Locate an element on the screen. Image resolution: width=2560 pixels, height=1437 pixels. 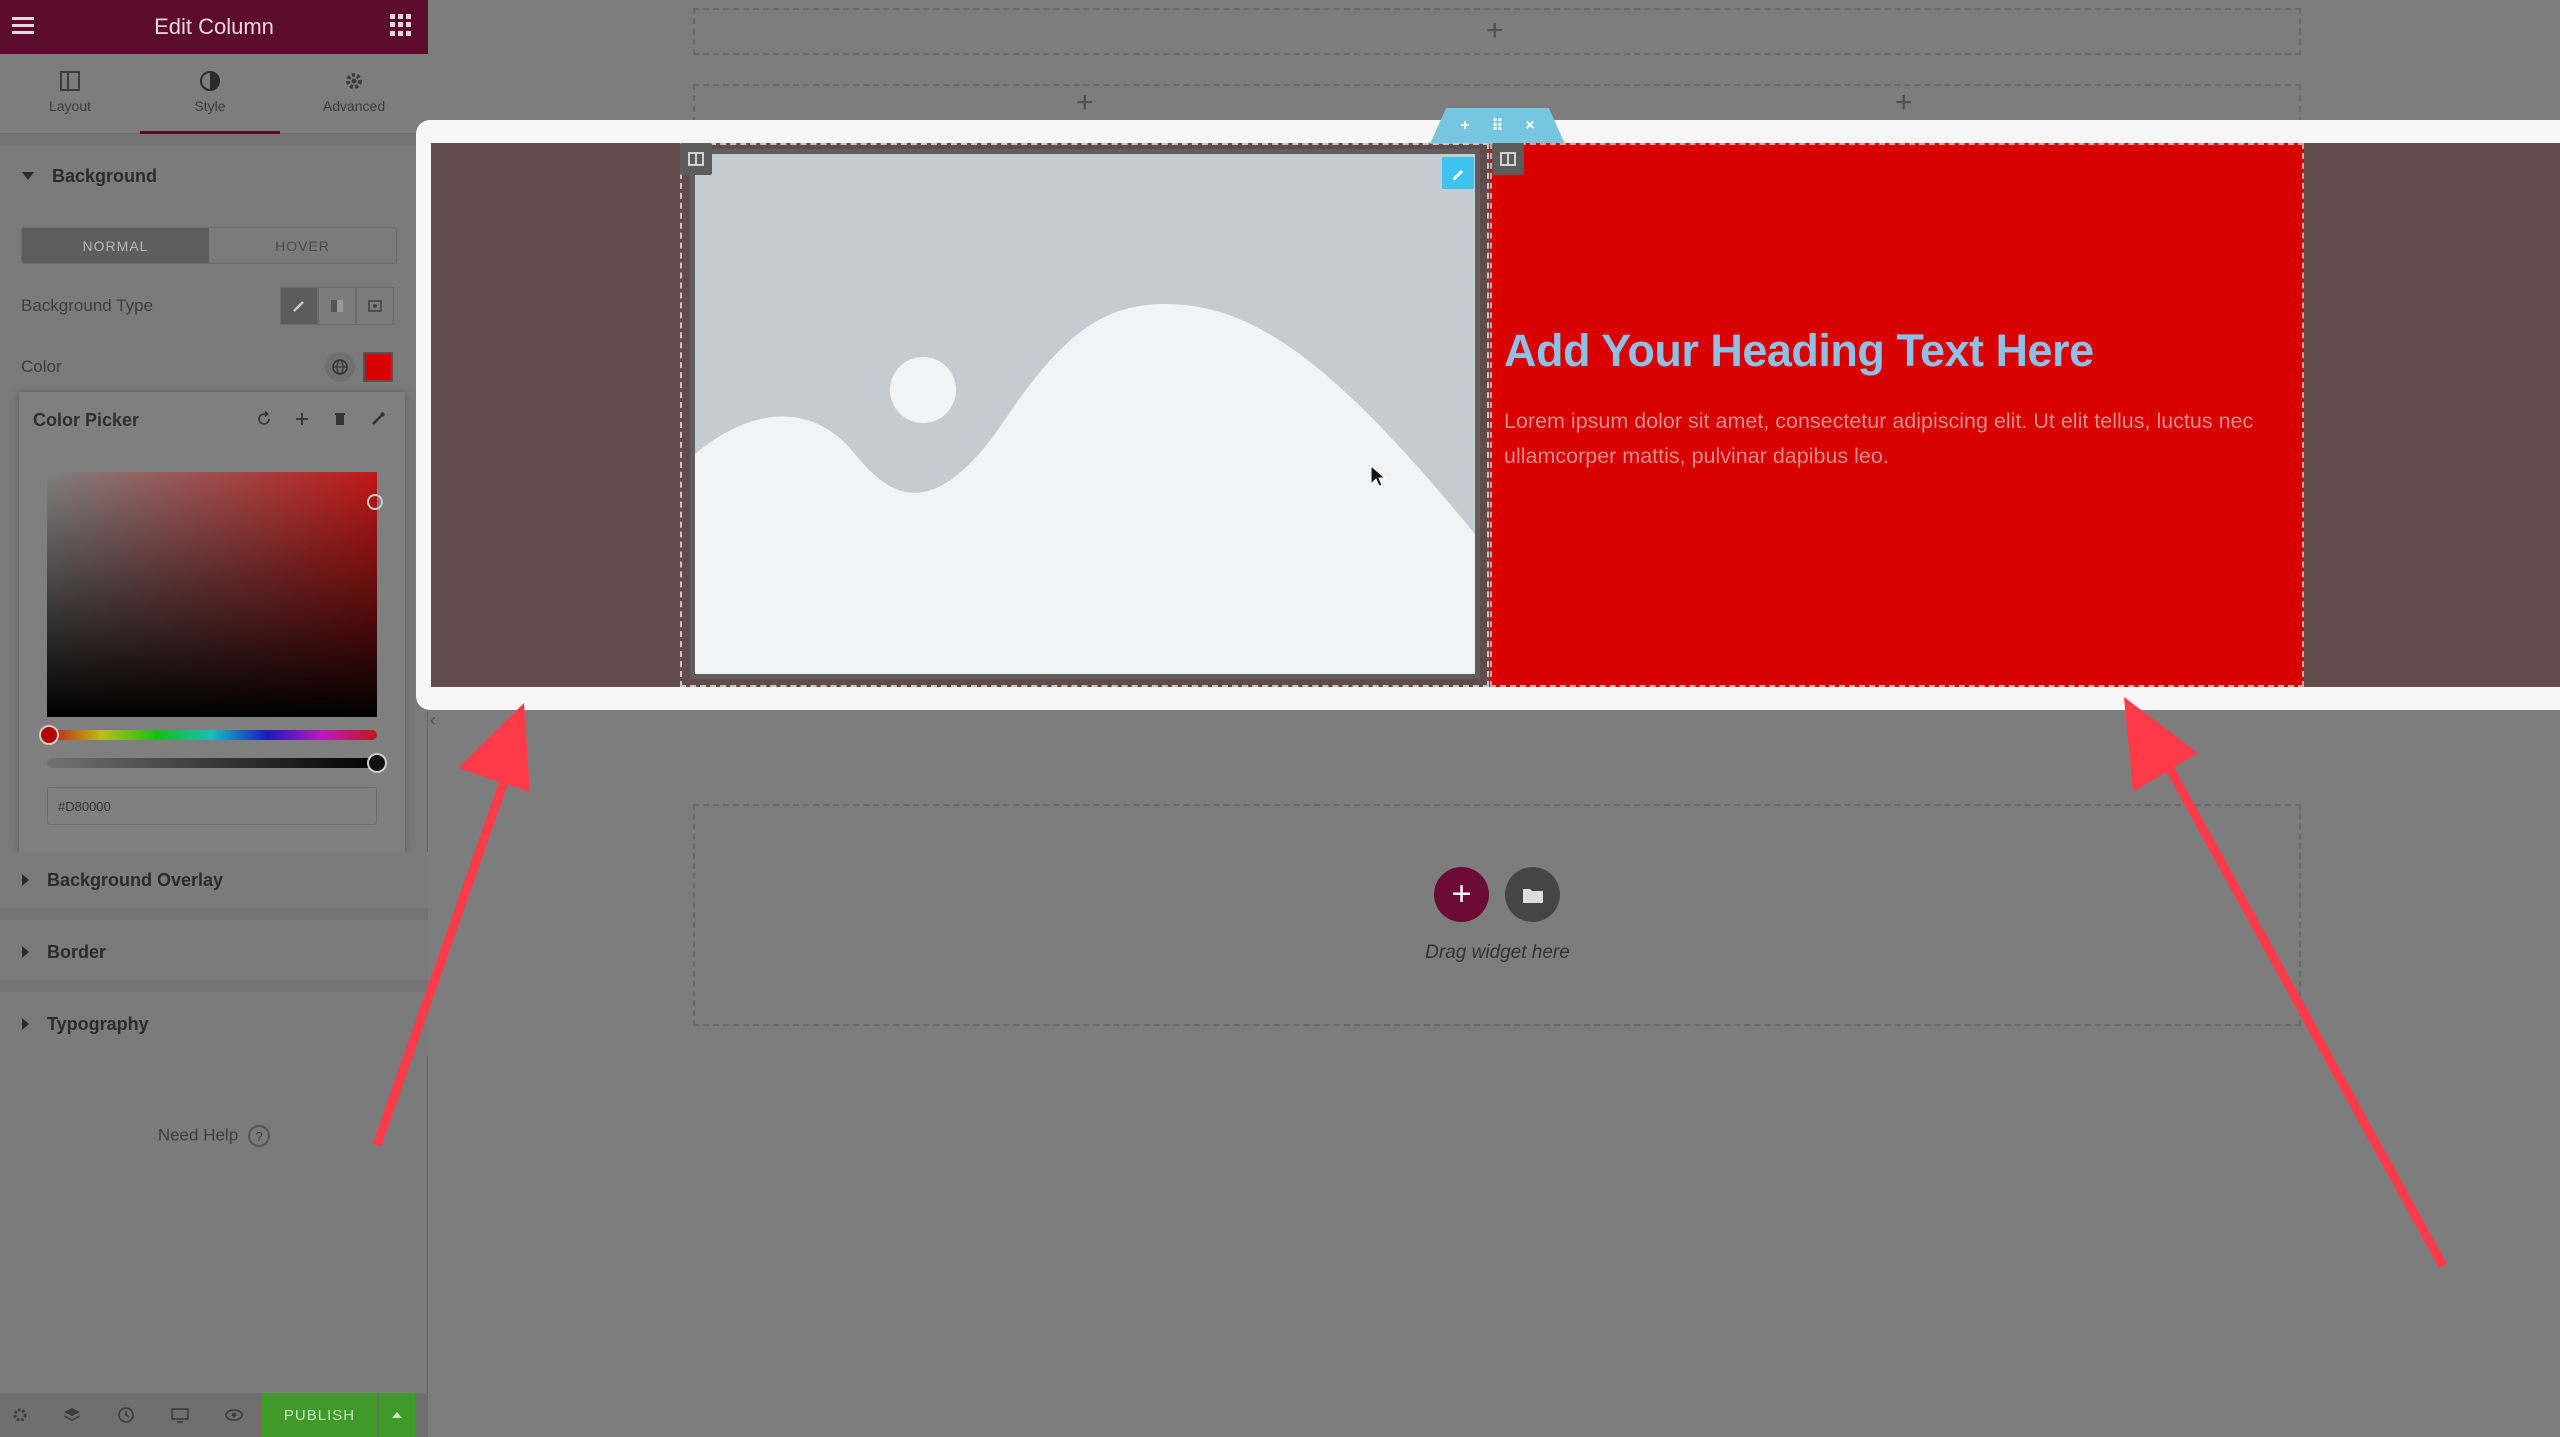
background-overlay-section-toggle: Background Overlay is located at coordinates (214, 880).